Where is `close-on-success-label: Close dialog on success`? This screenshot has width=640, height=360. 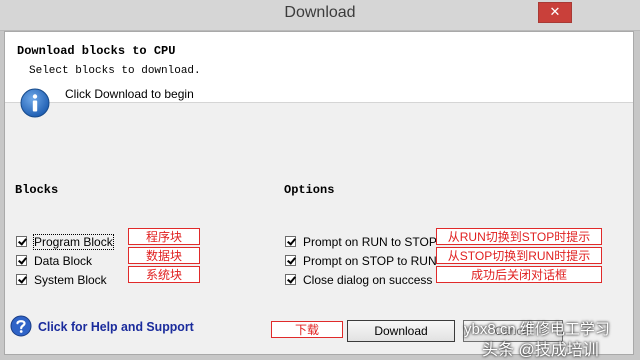 close-on-success-label: Close dialog on success is located at coordinates (368, 280).